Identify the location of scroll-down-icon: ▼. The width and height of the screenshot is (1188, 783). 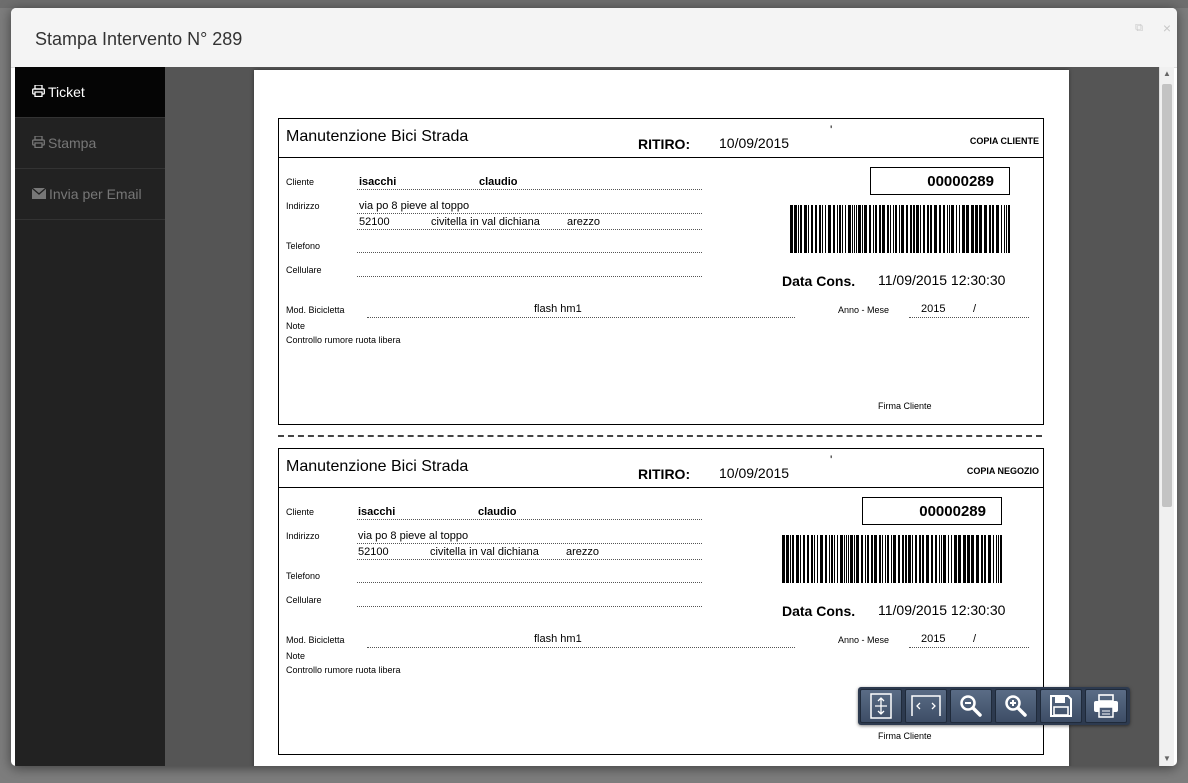
(1167, 759).